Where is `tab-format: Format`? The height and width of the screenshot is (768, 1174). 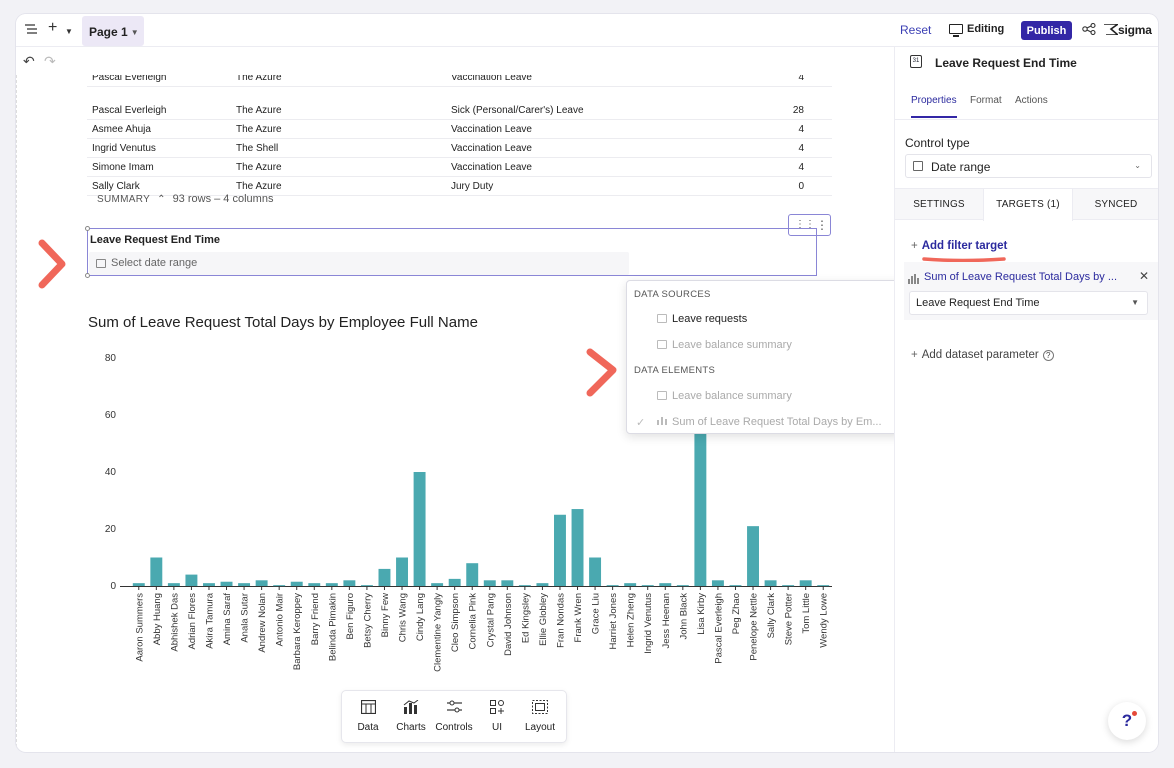
tab-format: Format is located at coordinates (986, 100).